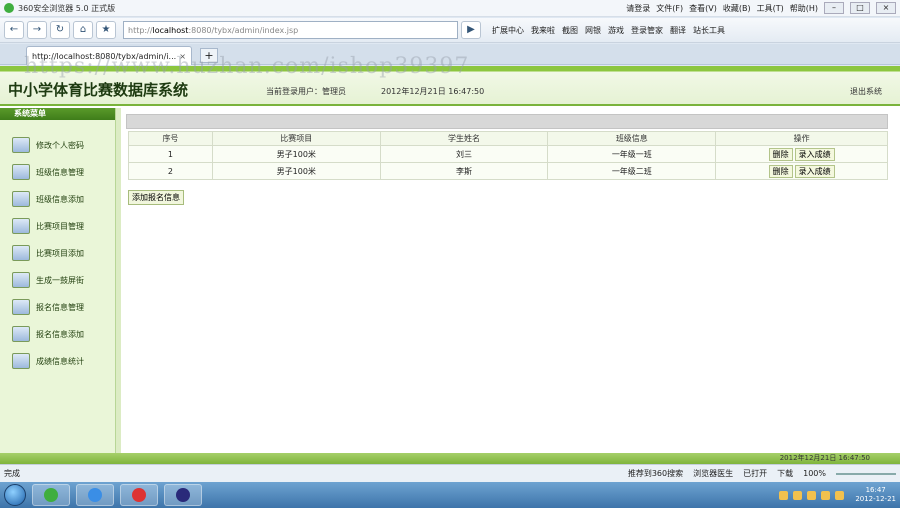 Image resolution: width=900 pixels, height=508 pixels. I want to click on sidebar-item-generate: 生成一鼓屏街, so click(48, 280).